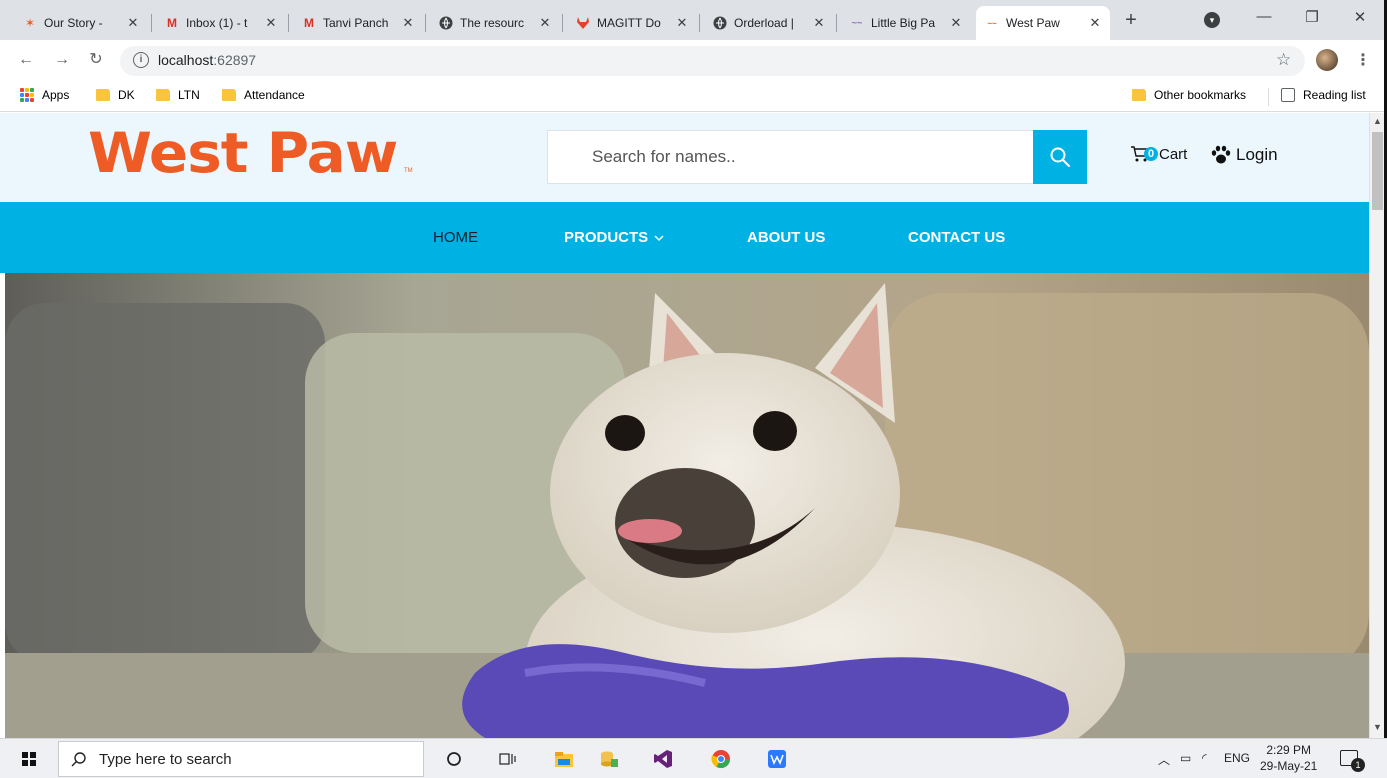 The height and width of the screenshot is (778, 1387). Describe the element at coordinates (609, 759) in the screenshot. I see `sql-server-icon` at that location.